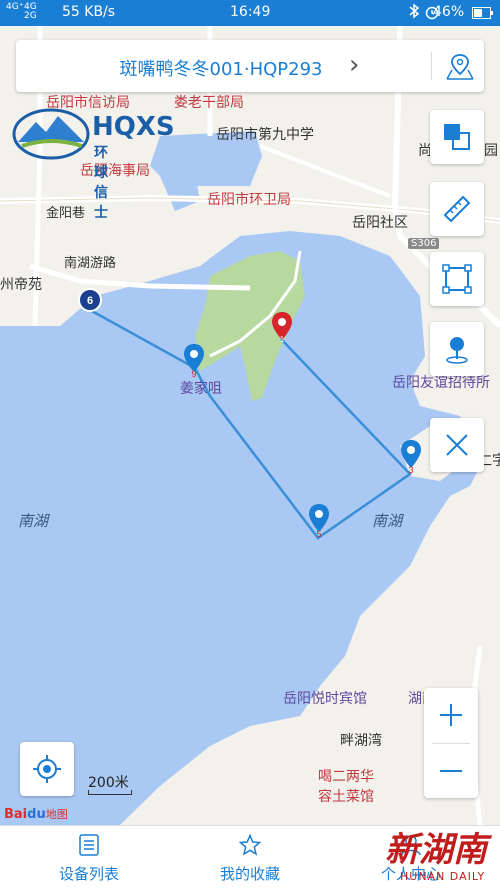  What do you see at coordinates (89, 845) in the screenshot?
I see `list-icon` at bounding box center [89, 845].